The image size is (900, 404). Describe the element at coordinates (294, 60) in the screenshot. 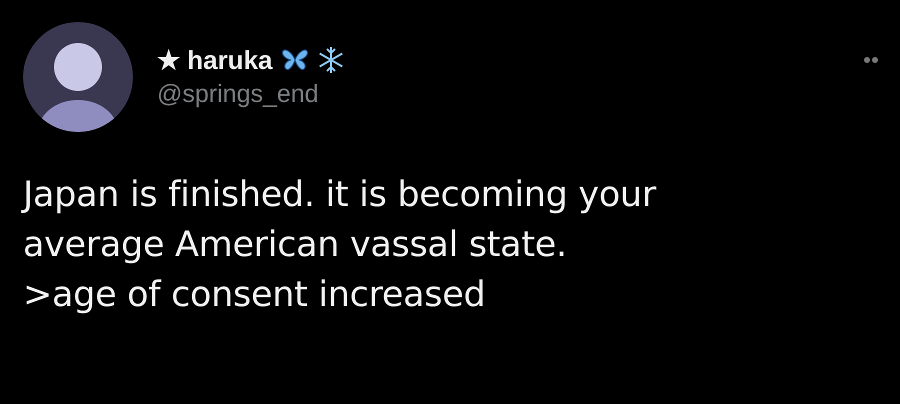

I see `butterfly-icon` at that location.